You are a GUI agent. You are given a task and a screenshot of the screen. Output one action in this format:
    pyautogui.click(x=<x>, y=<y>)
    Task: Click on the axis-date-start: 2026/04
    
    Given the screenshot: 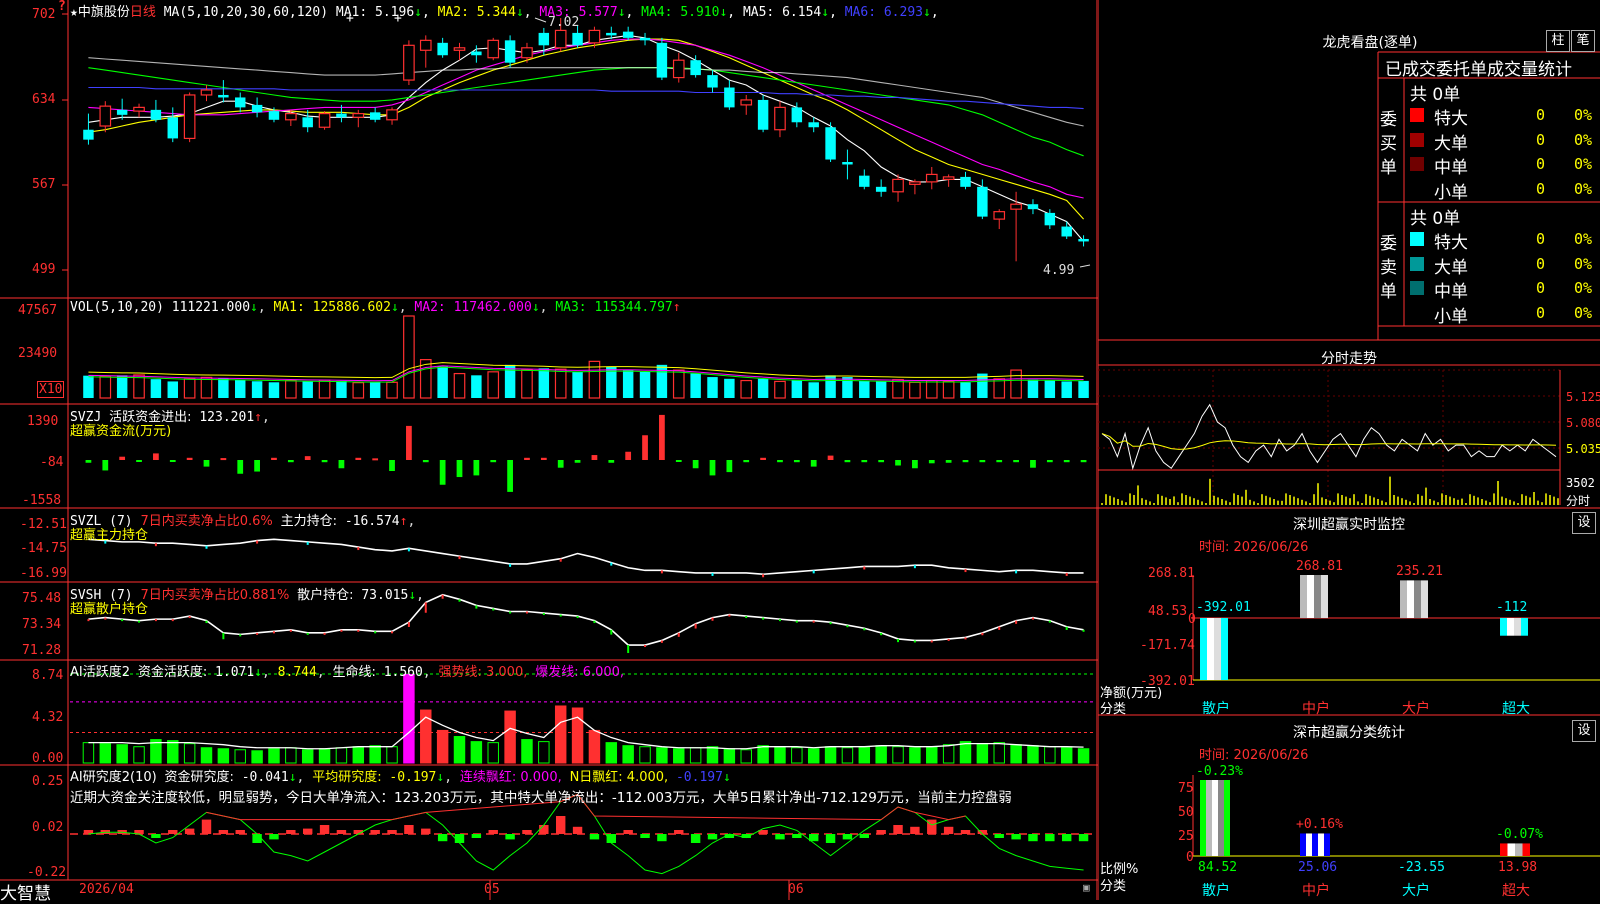 What is the action you would take?
    pyautogui.click(x=106, y=889)
    